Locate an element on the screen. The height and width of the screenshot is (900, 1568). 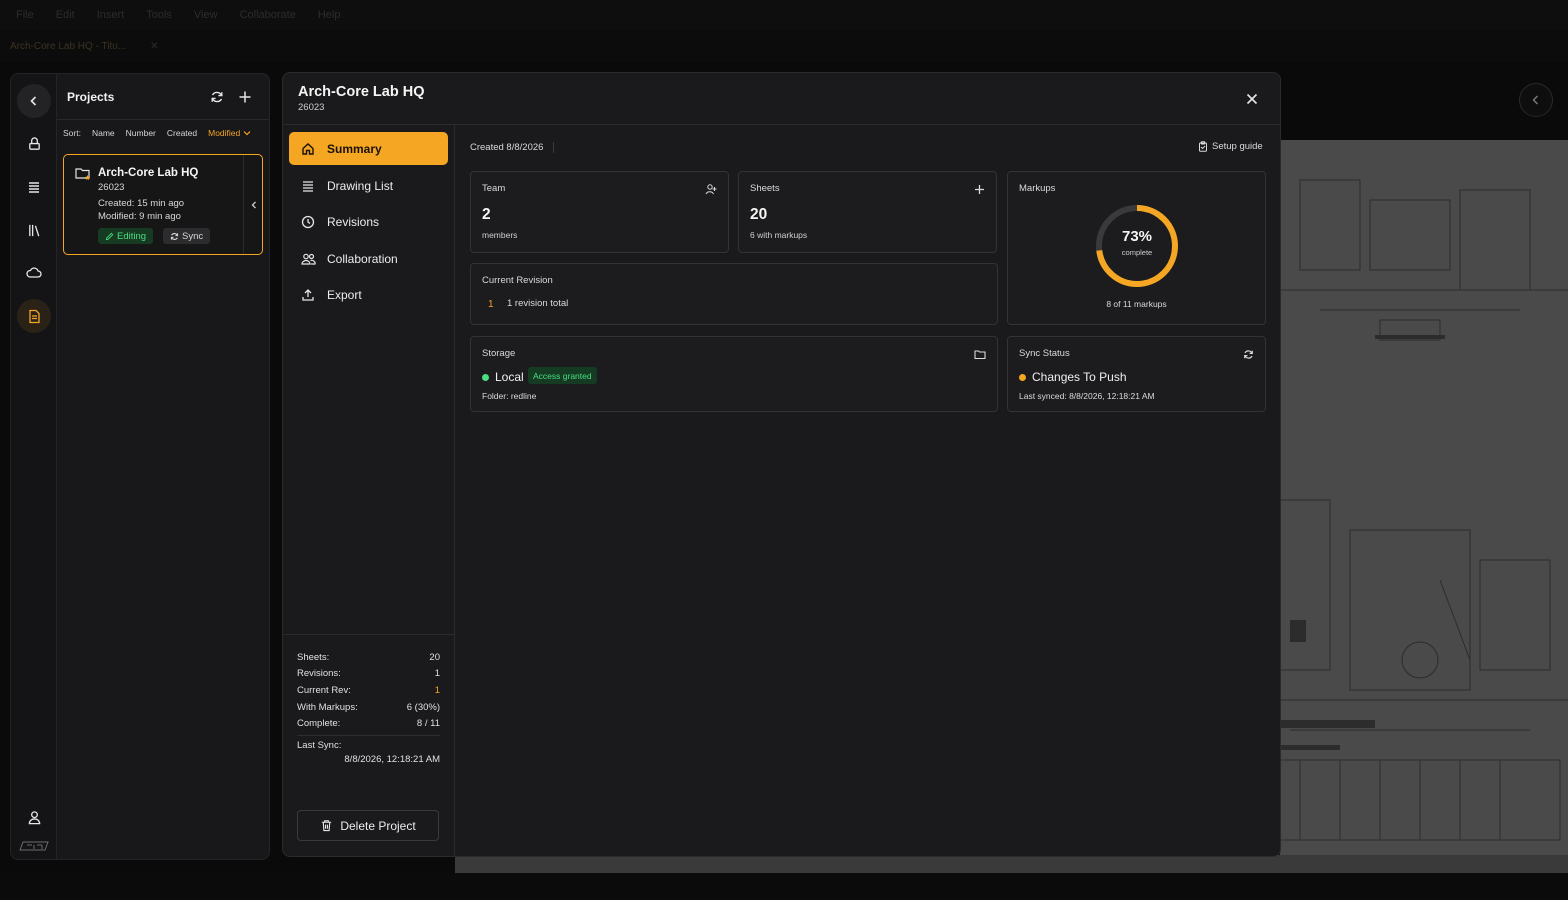
stat-complete-label: Complete: is located at coordinates (319, 724).